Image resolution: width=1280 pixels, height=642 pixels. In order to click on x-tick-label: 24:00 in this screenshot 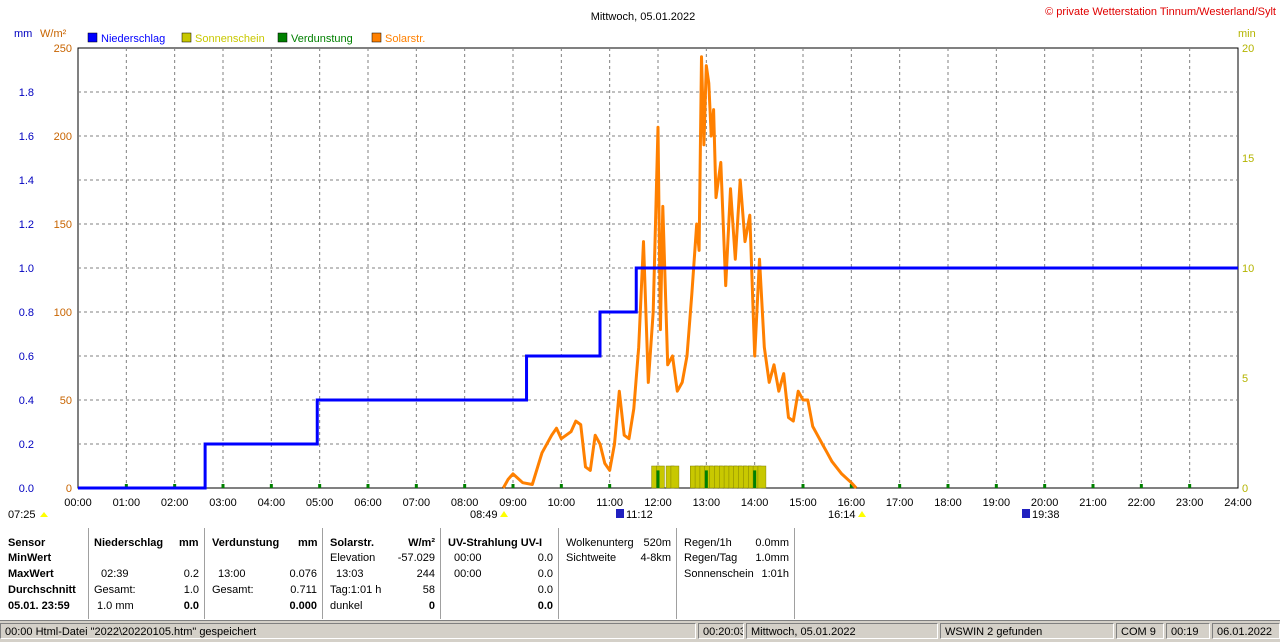, I will do `click(1238, 503)`.